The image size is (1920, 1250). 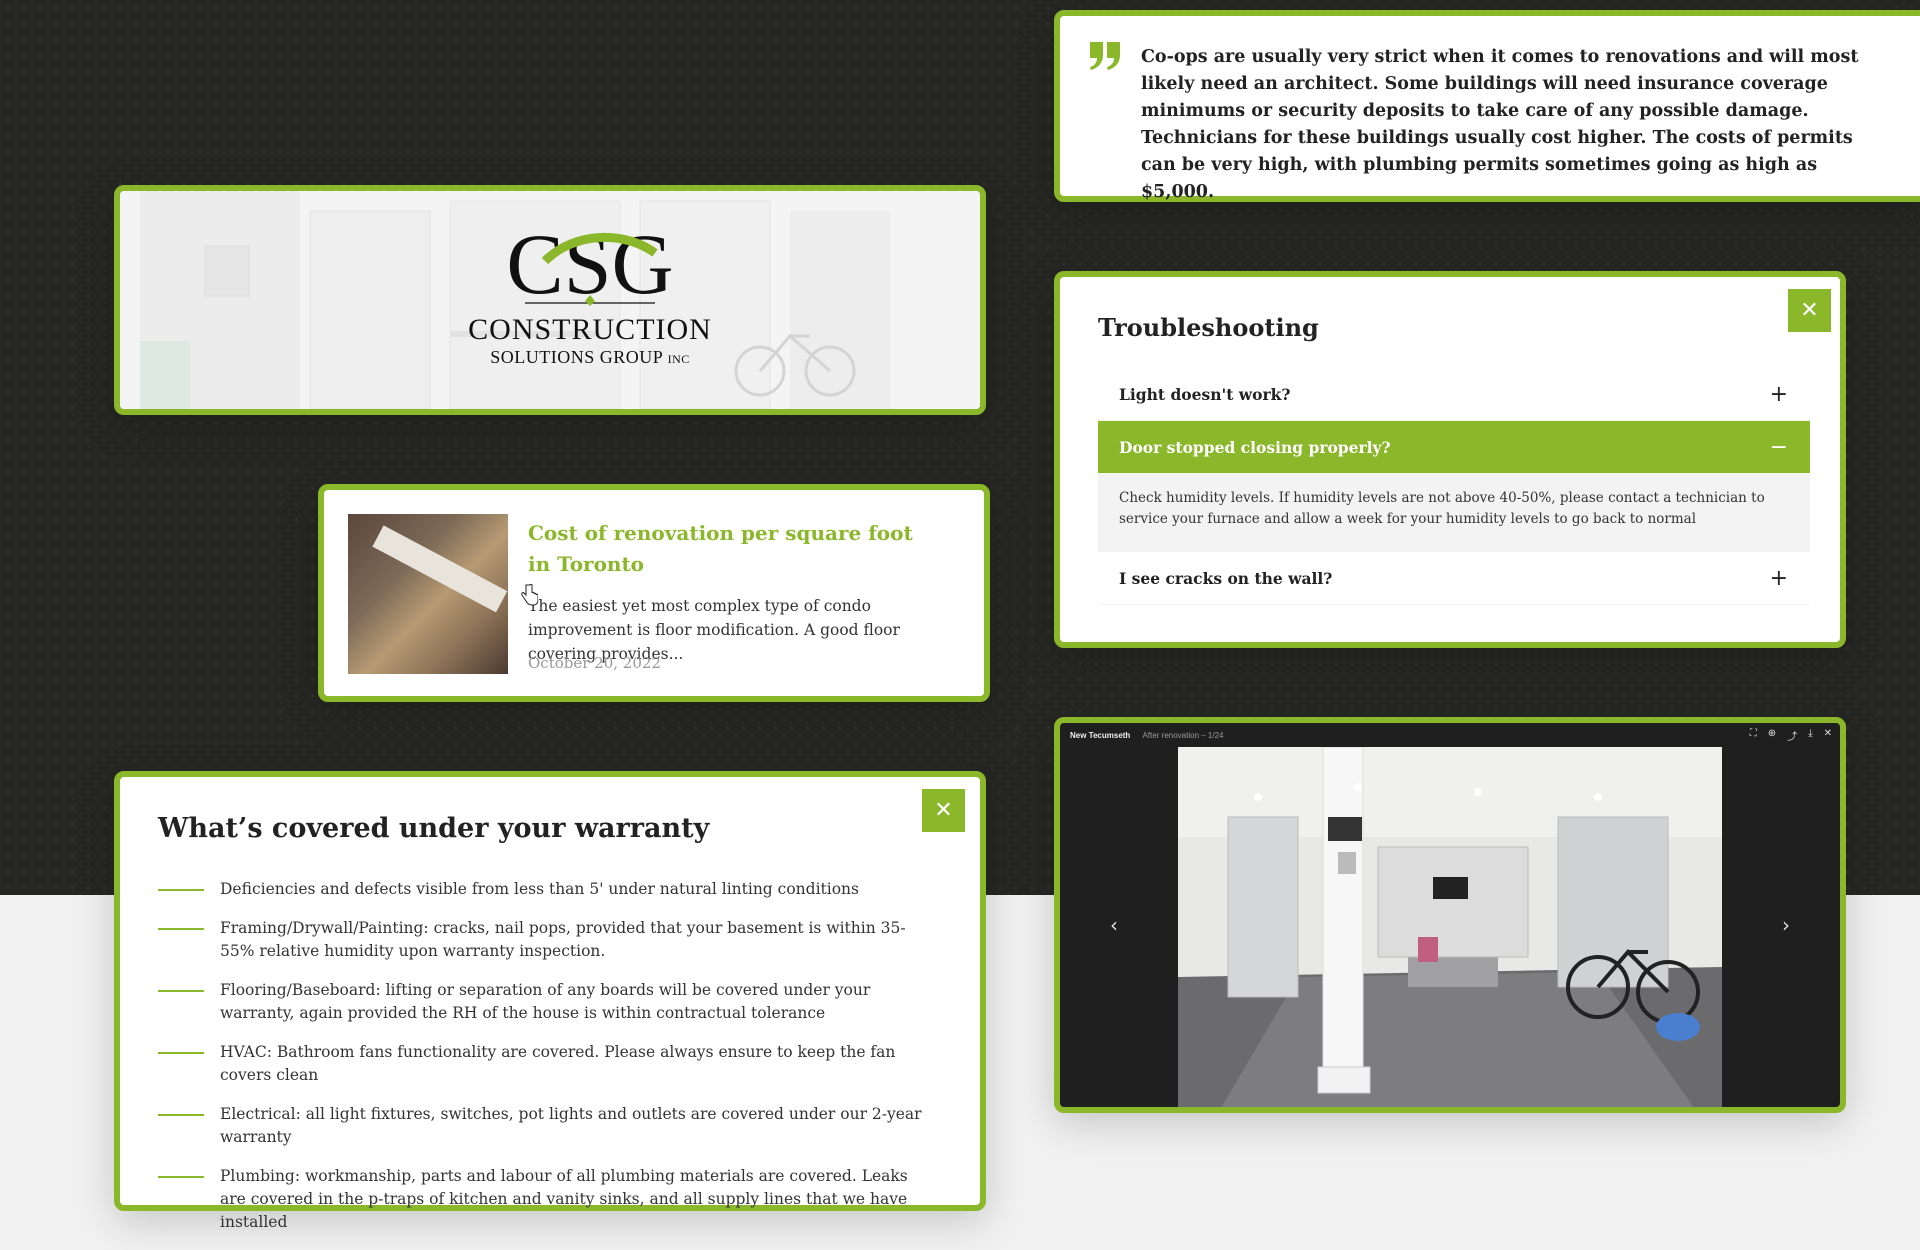 I want to click on logo-line-2: SOLUTIONS GROUP INC, so click(x=590, y=357).